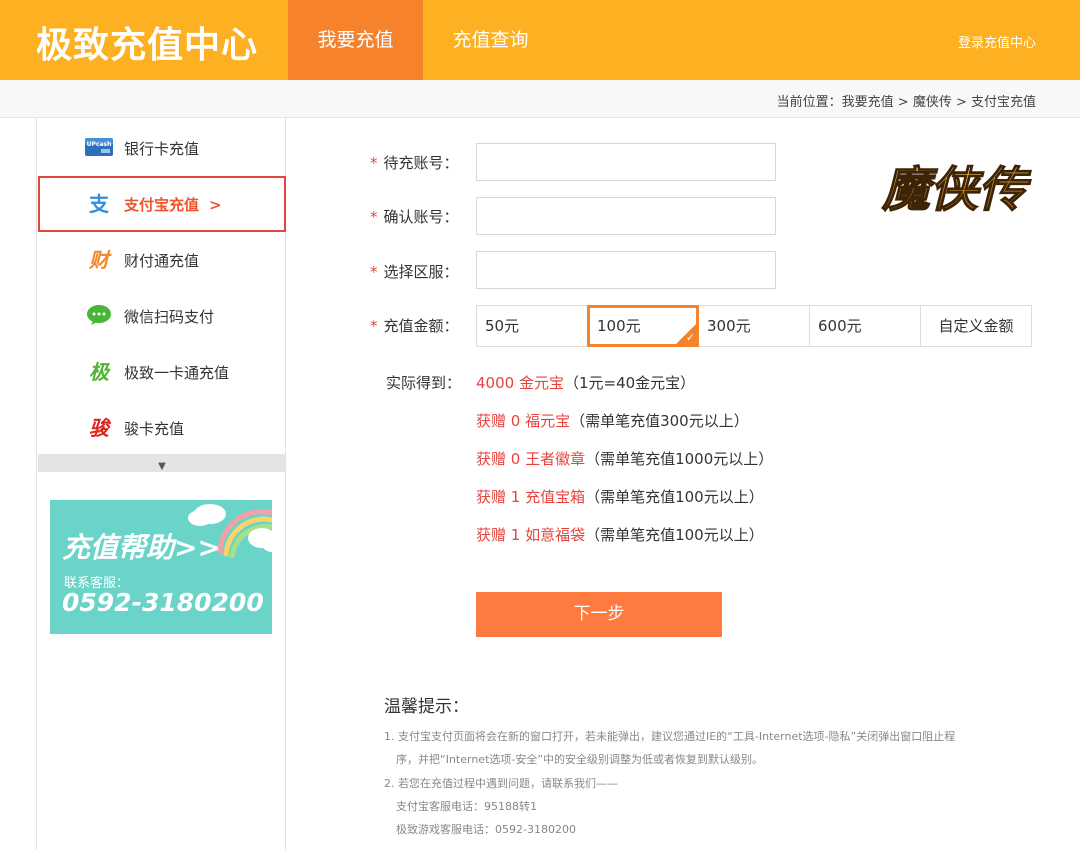 This screenshot has width=1080, height=850. Describe the element at coordinates (580, 759) in the screenshot. I see `tip-line: 序，并把“Internet选项-安全”中的安全级别调整为低或者恢复到默认级别。` at that location.